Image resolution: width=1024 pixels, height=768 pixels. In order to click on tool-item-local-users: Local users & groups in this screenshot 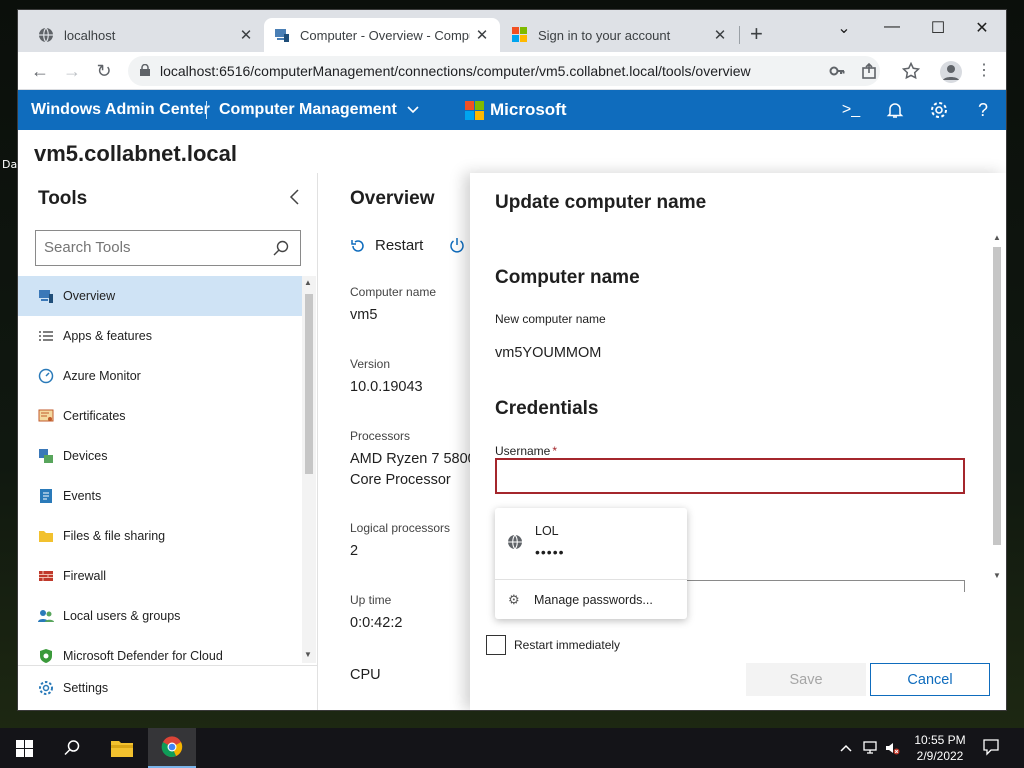, I will do `click(160, 616)`.